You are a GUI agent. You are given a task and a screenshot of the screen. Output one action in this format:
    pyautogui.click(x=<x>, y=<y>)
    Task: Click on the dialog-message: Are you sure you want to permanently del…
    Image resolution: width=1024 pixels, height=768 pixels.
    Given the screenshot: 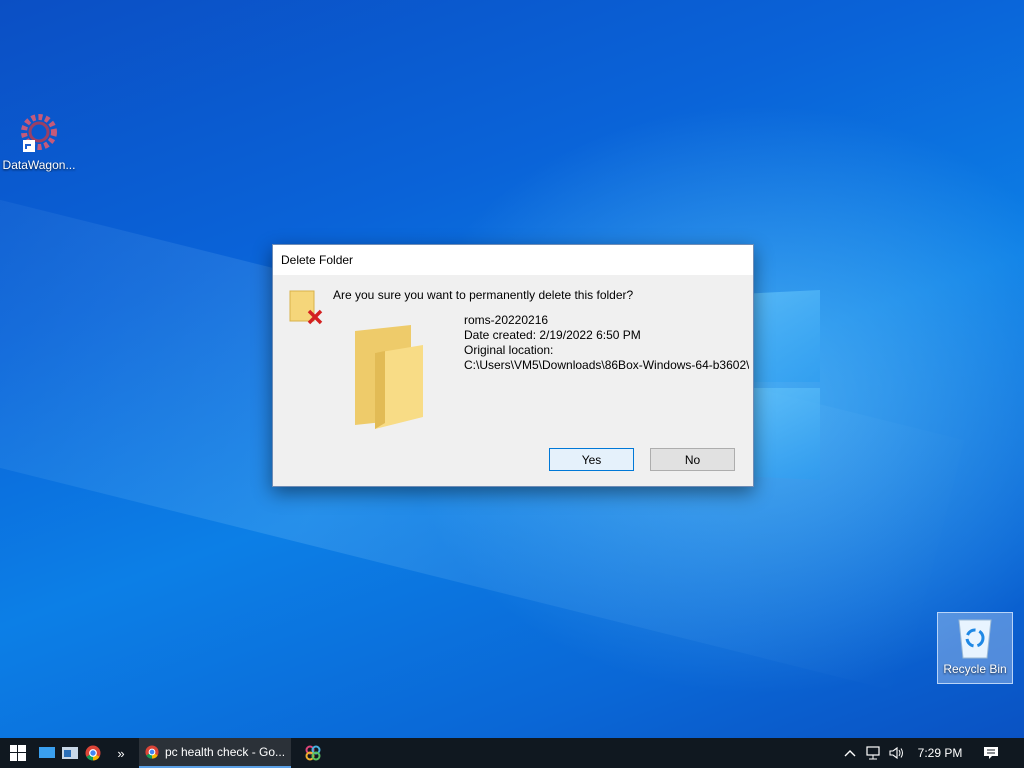 What is the action you would take?
    pyautogui.click(x=483, y=295)
    